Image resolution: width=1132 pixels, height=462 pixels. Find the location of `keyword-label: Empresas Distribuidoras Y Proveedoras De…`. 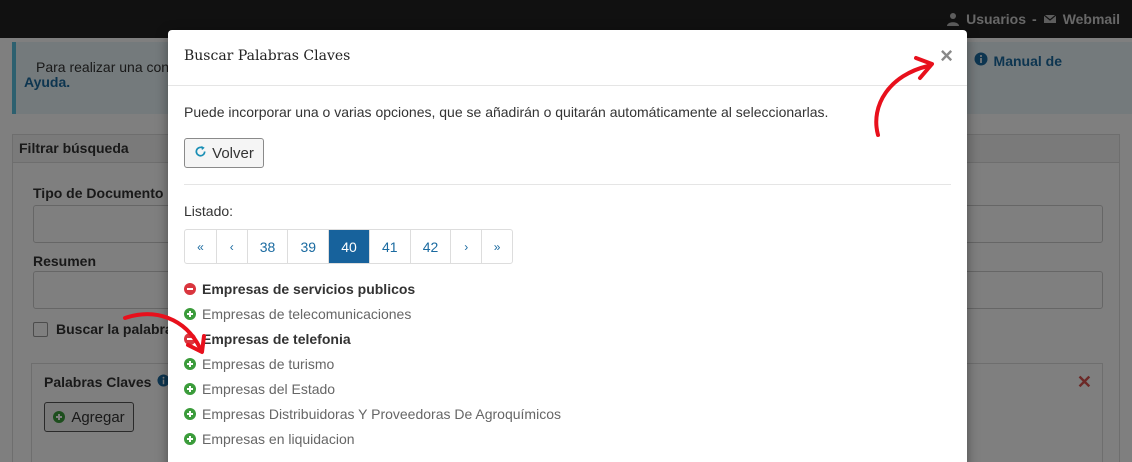

keyword-label: Empresas Distribuidoras Y Proveedoras De… is located at coordinates (381, 413).